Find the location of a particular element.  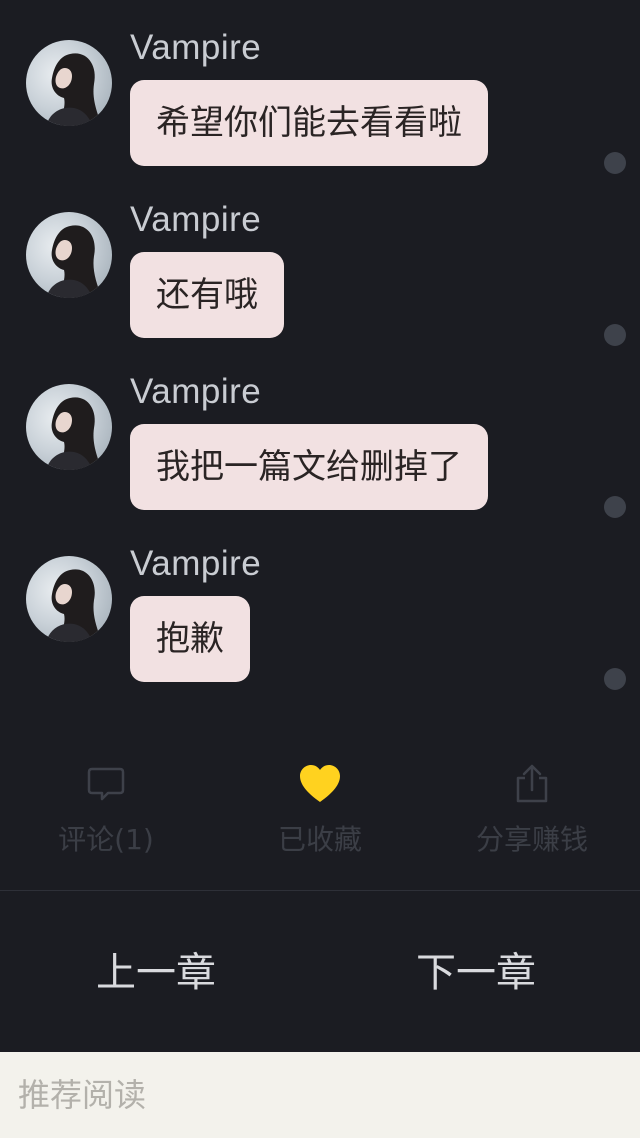

message-bubble: 抱歉 is located at coordinates (190, 639).